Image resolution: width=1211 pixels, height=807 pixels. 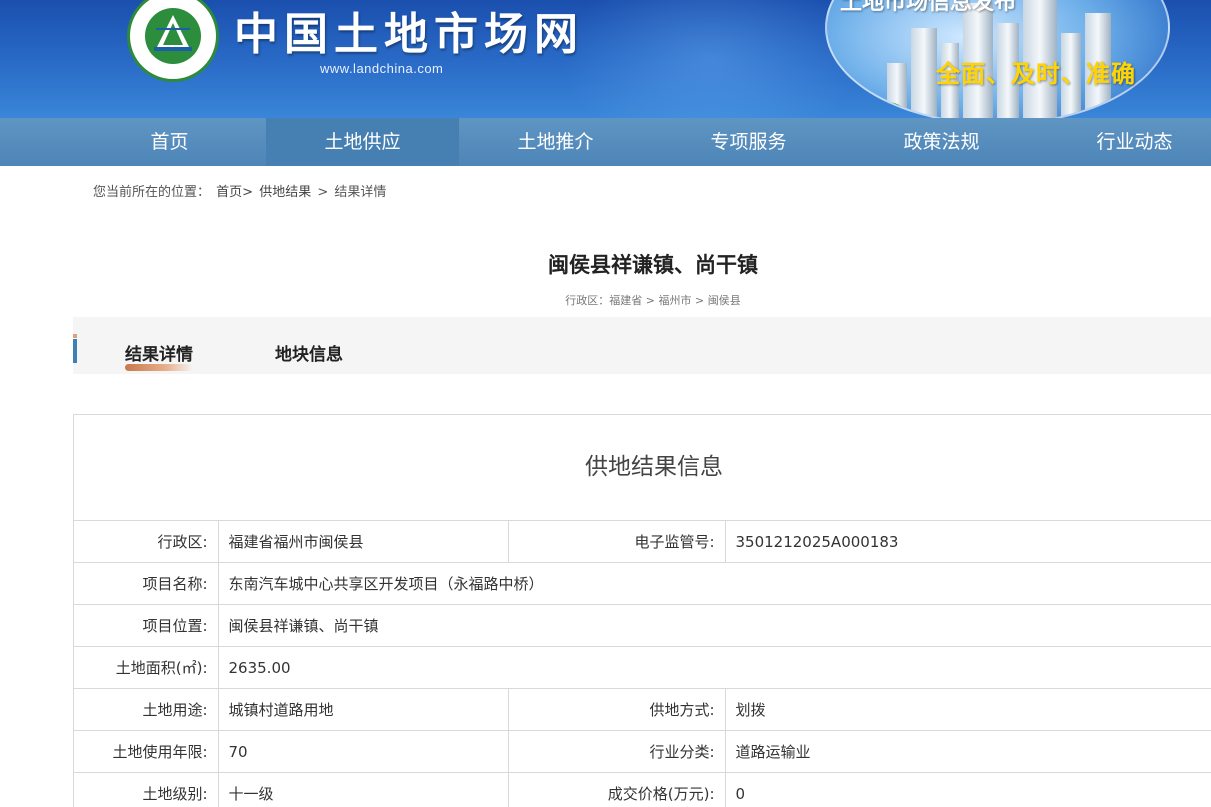 I want to click on field-label: 行业分类:, so click(x=617, y=751).